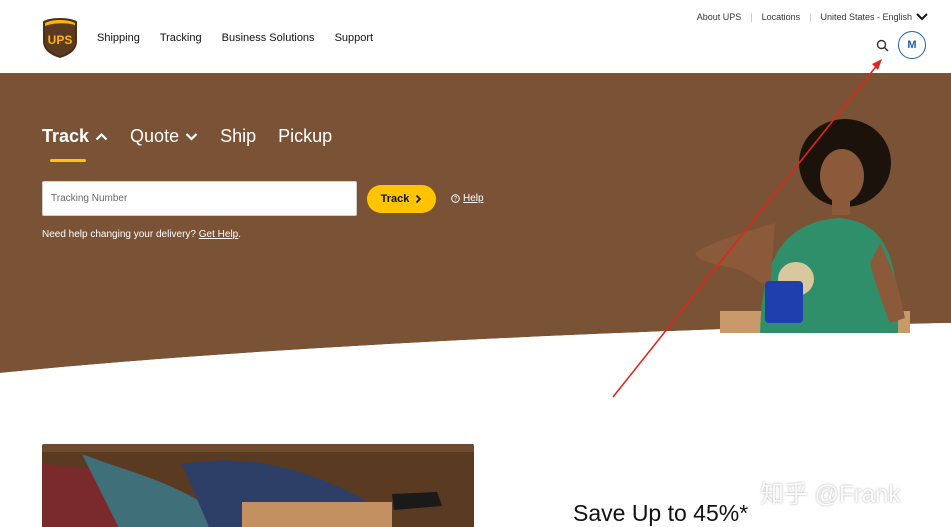  I want to click on tab-quote: Quote, so click(164, 136).